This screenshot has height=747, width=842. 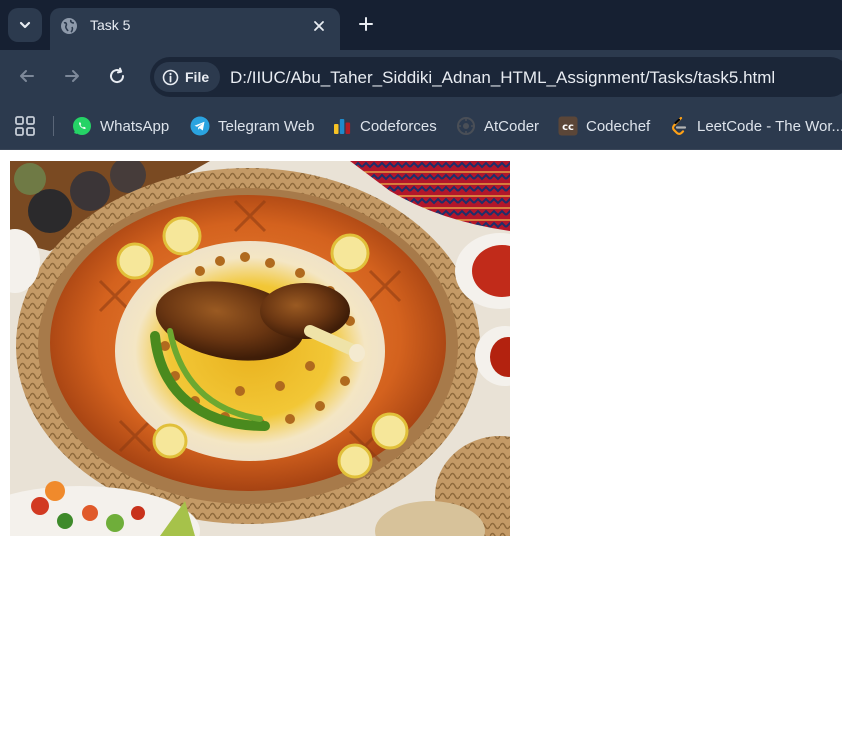 I want to click on site-info-label: File, so click(x=197, y=77).